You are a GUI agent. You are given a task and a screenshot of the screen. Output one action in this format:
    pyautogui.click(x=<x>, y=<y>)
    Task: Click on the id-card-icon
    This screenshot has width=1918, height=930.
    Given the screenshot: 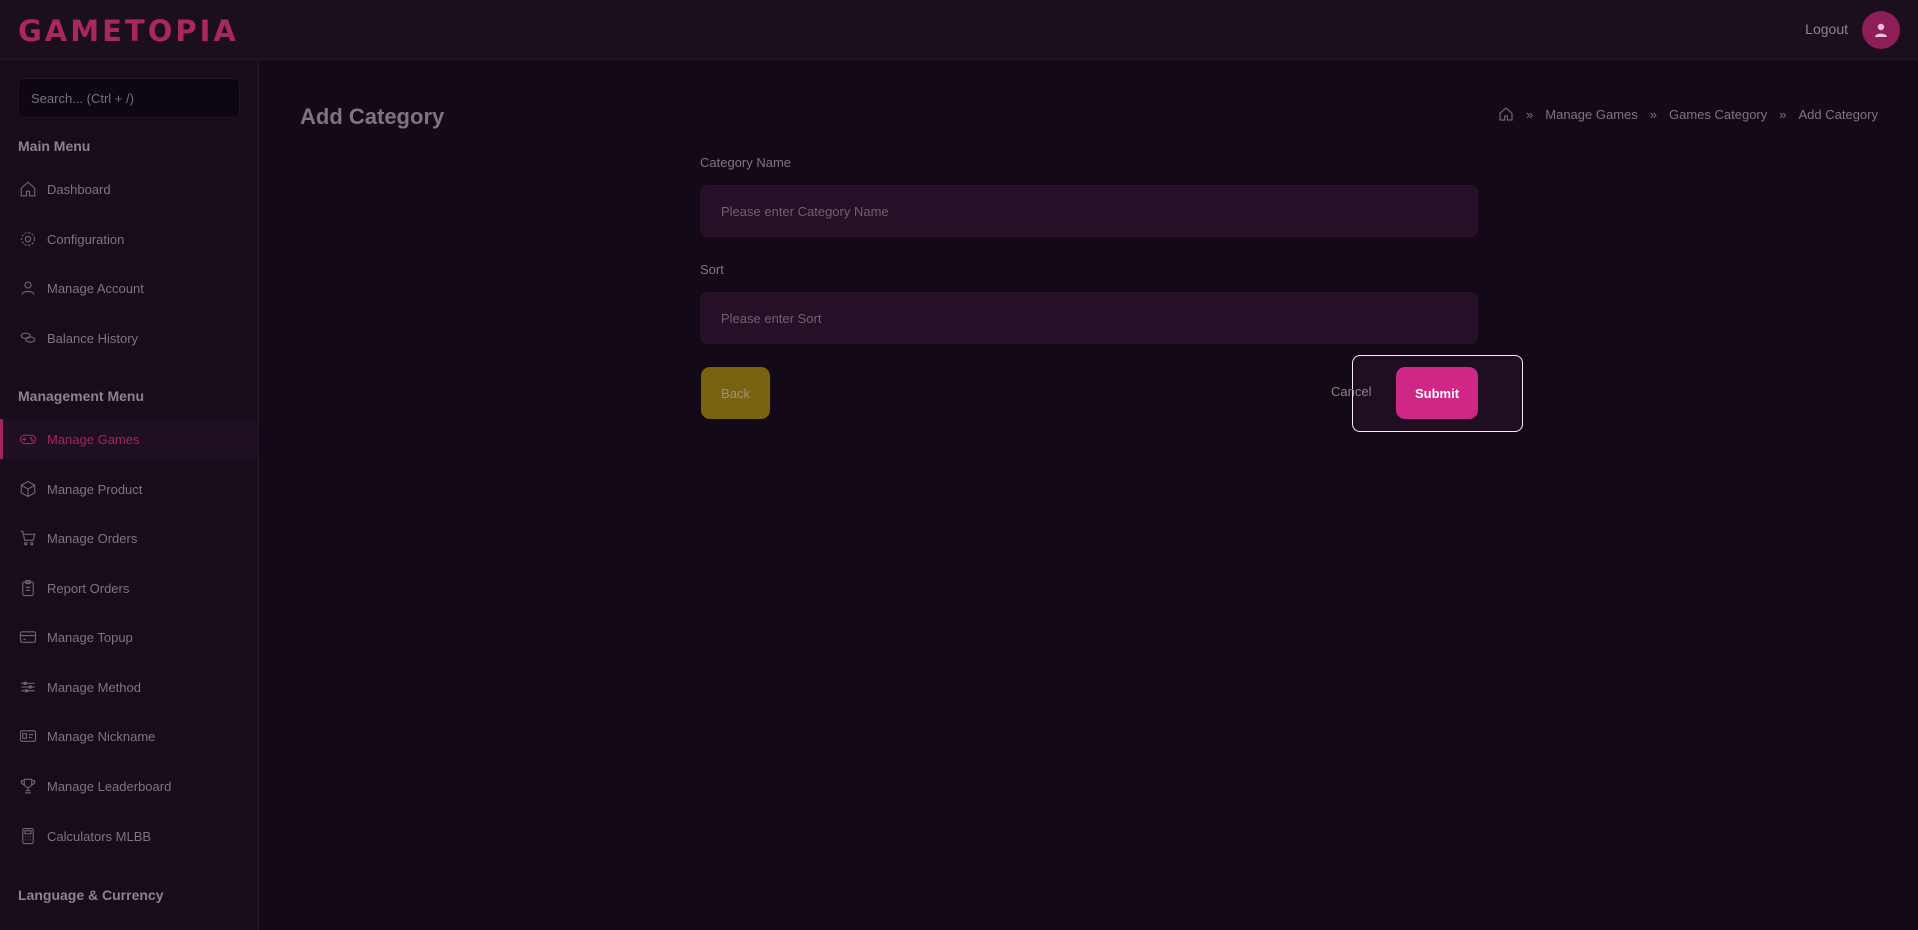 What is the action you would take?
    pyautogui.click(x=28, y=736)
    